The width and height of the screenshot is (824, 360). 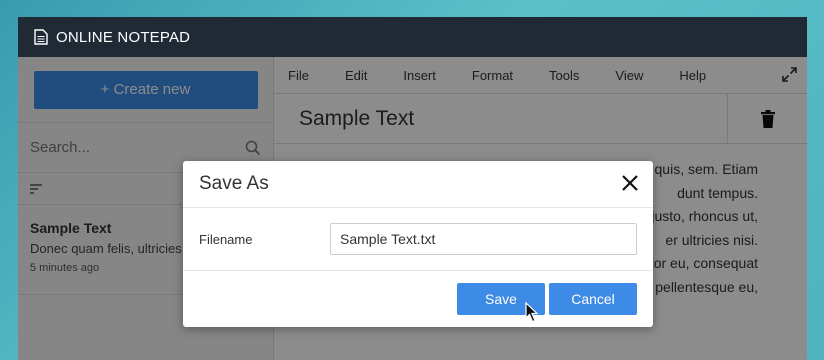 I want to click on title-bar: ONLINE NOTEPAD, so click(x=412, y=37).